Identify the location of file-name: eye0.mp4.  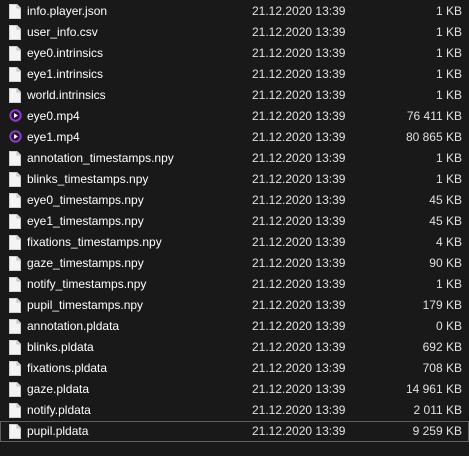
(53, 116).